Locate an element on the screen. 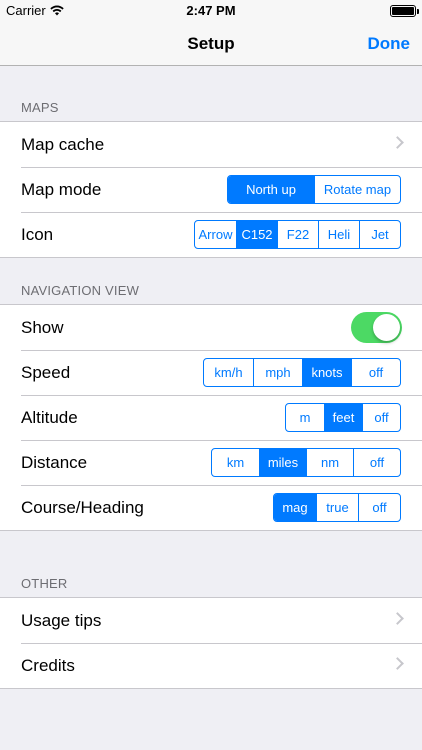 This screenshot has width=422, height=750. navigation-bar: Setup Done is located at coordinates (211, 44).